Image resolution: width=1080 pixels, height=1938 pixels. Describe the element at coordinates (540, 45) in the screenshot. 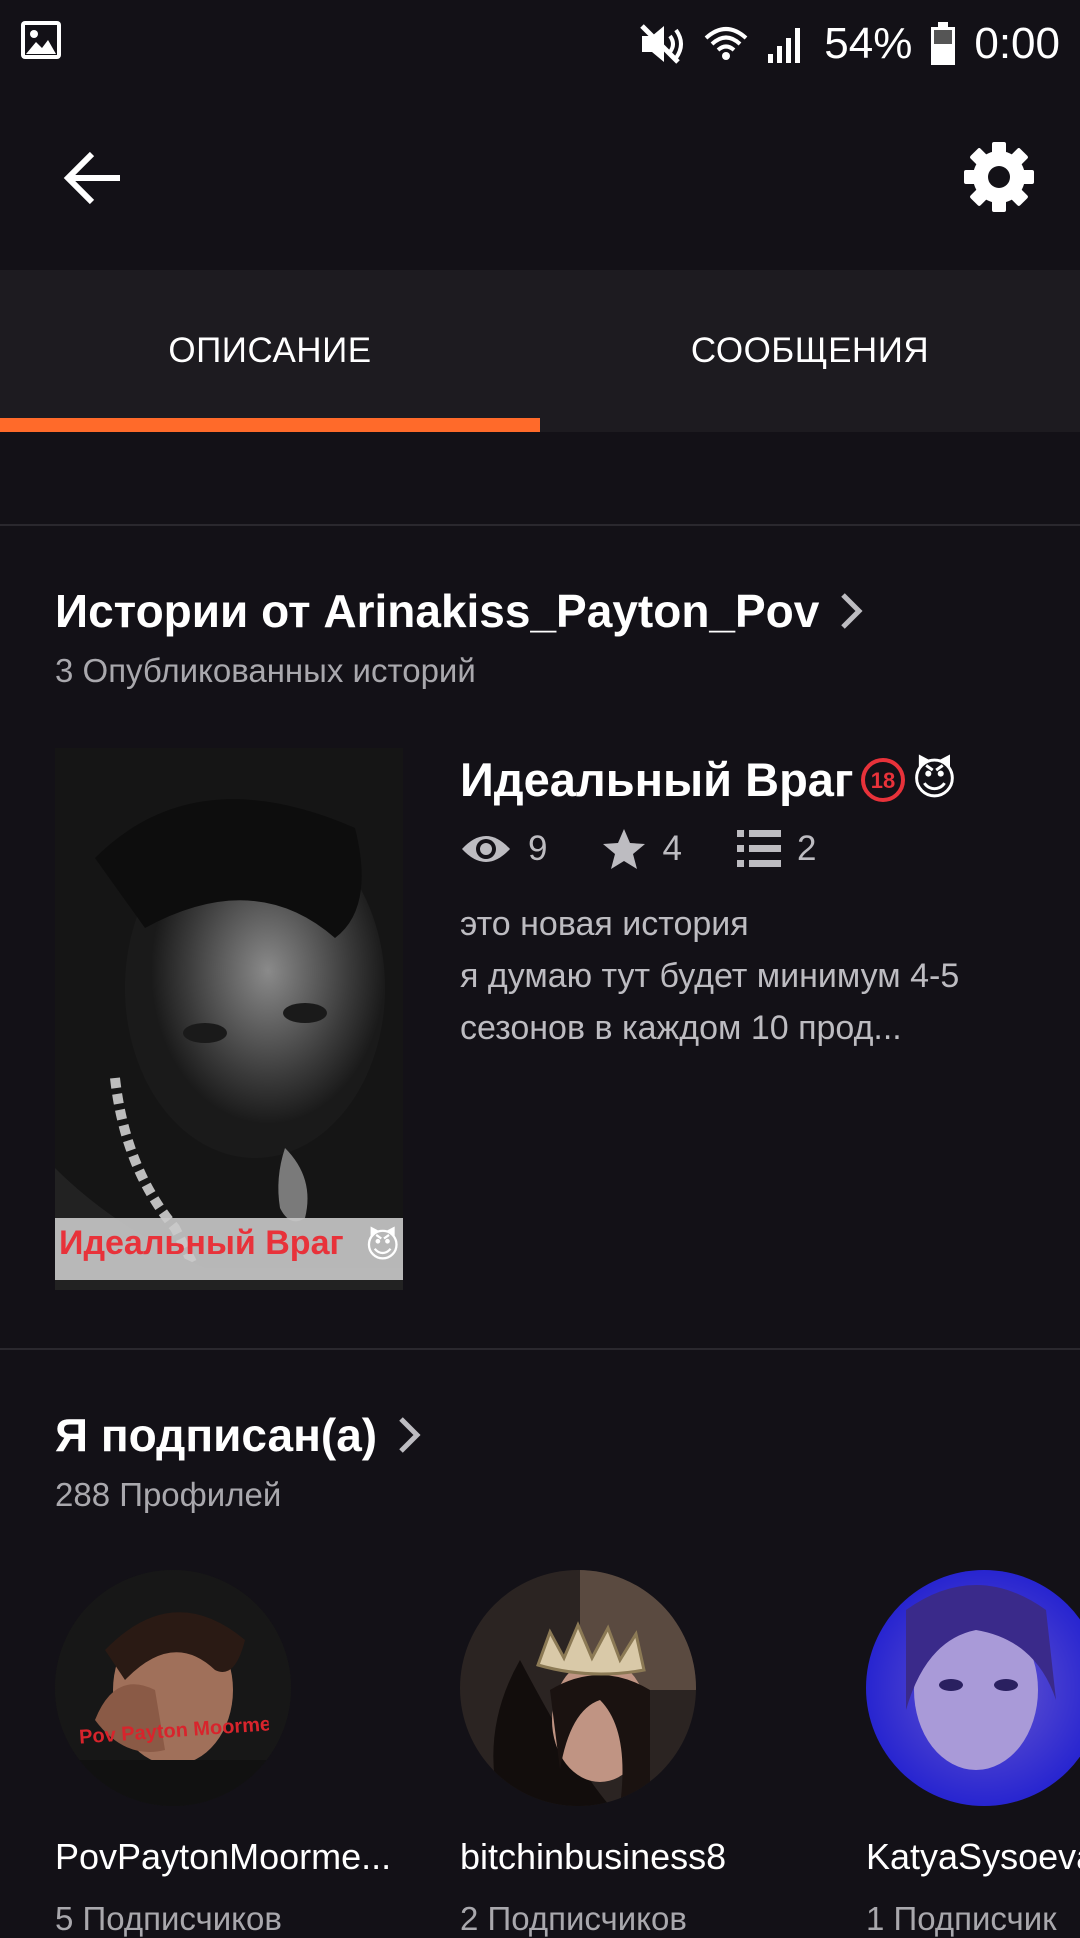

I see `status-bar: 54% 0:00` at that location.